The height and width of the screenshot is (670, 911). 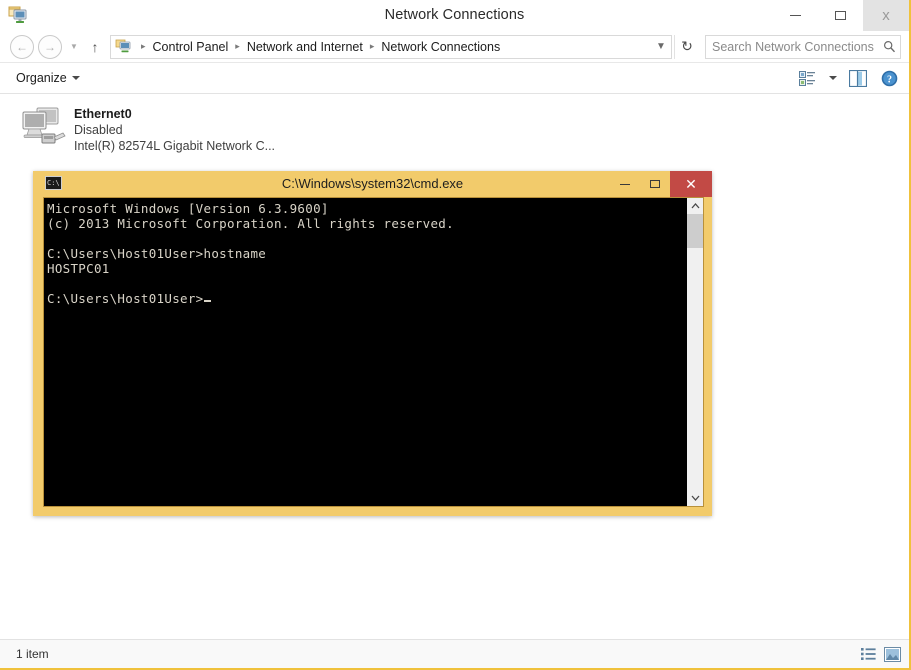 I want to click on console-cursor, so click(x=207, y=301).